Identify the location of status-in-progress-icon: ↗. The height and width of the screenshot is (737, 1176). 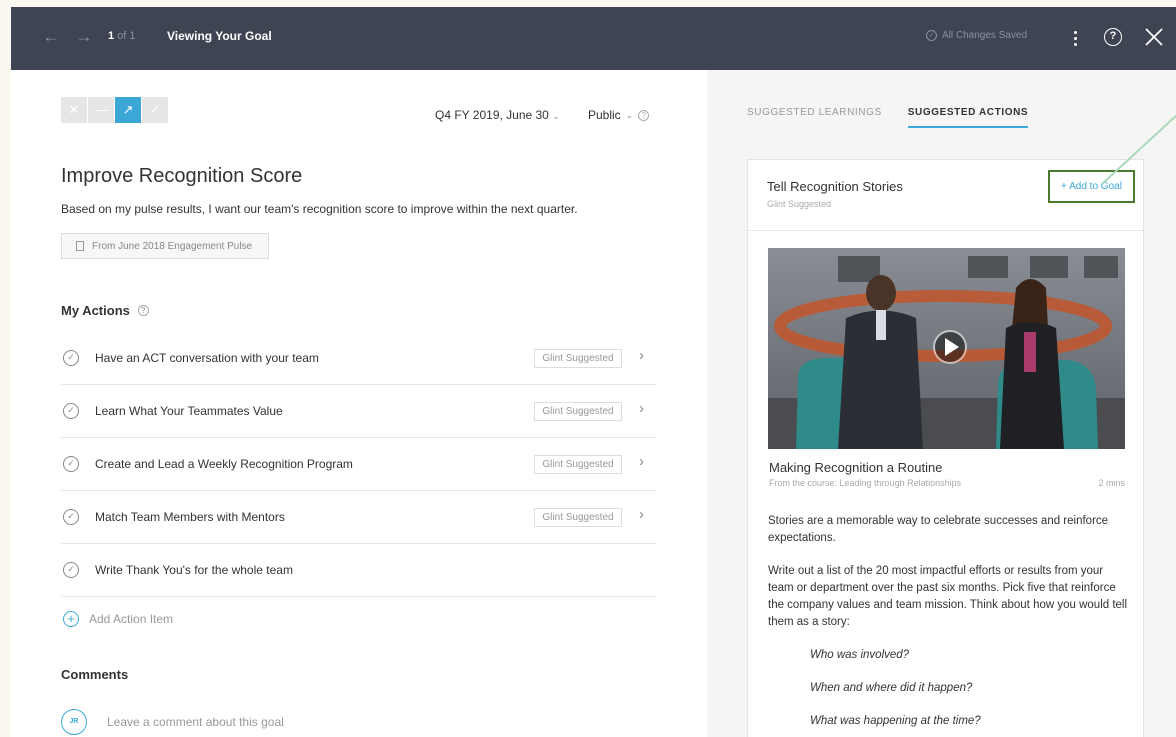
(128, 110).